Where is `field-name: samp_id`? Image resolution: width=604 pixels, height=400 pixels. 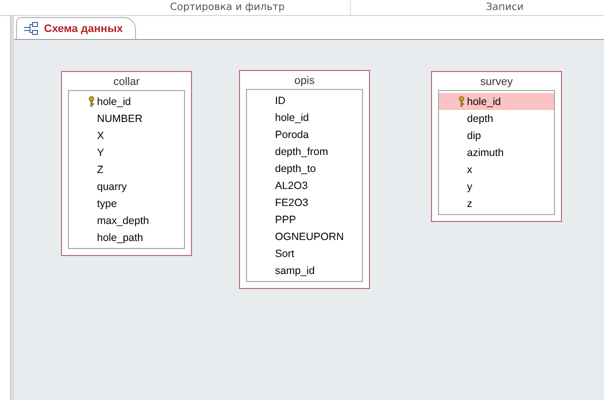
field-name: samp_id is located at coordinates (295, 270).